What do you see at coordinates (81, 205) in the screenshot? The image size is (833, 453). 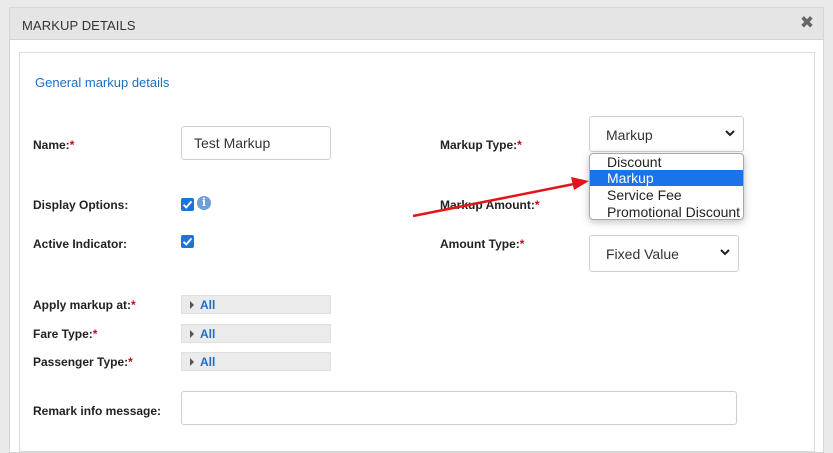 I see `display-options-label: Display Options:` at bounding box center [81, 205].